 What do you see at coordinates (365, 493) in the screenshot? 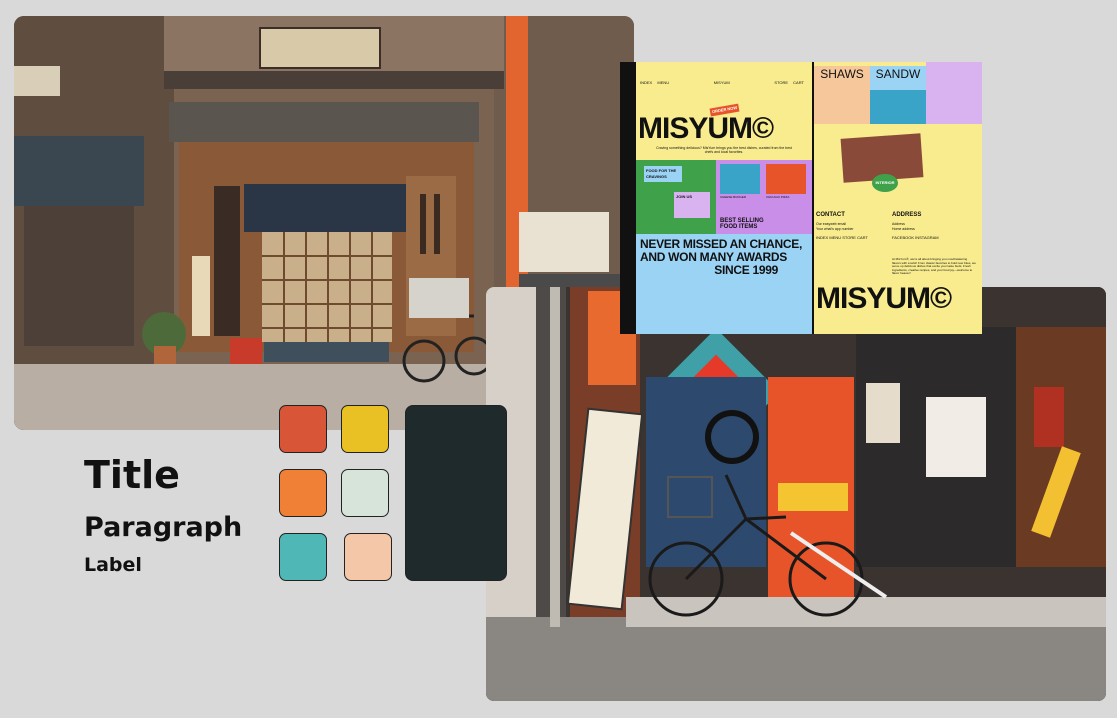
I see `swatch-mint` at bounding box center [365, 493].